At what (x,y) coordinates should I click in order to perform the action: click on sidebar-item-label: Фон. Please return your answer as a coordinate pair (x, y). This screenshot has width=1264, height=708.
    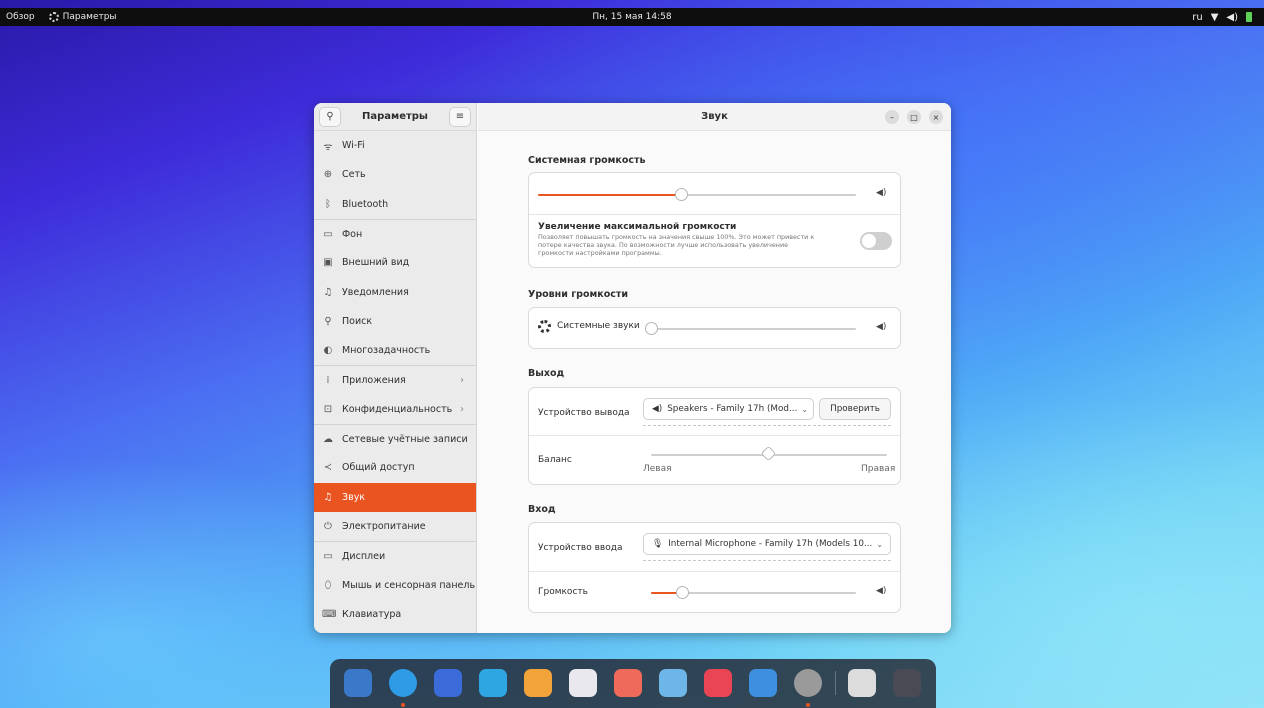
    Looking at the image, I should click on (352, 234).